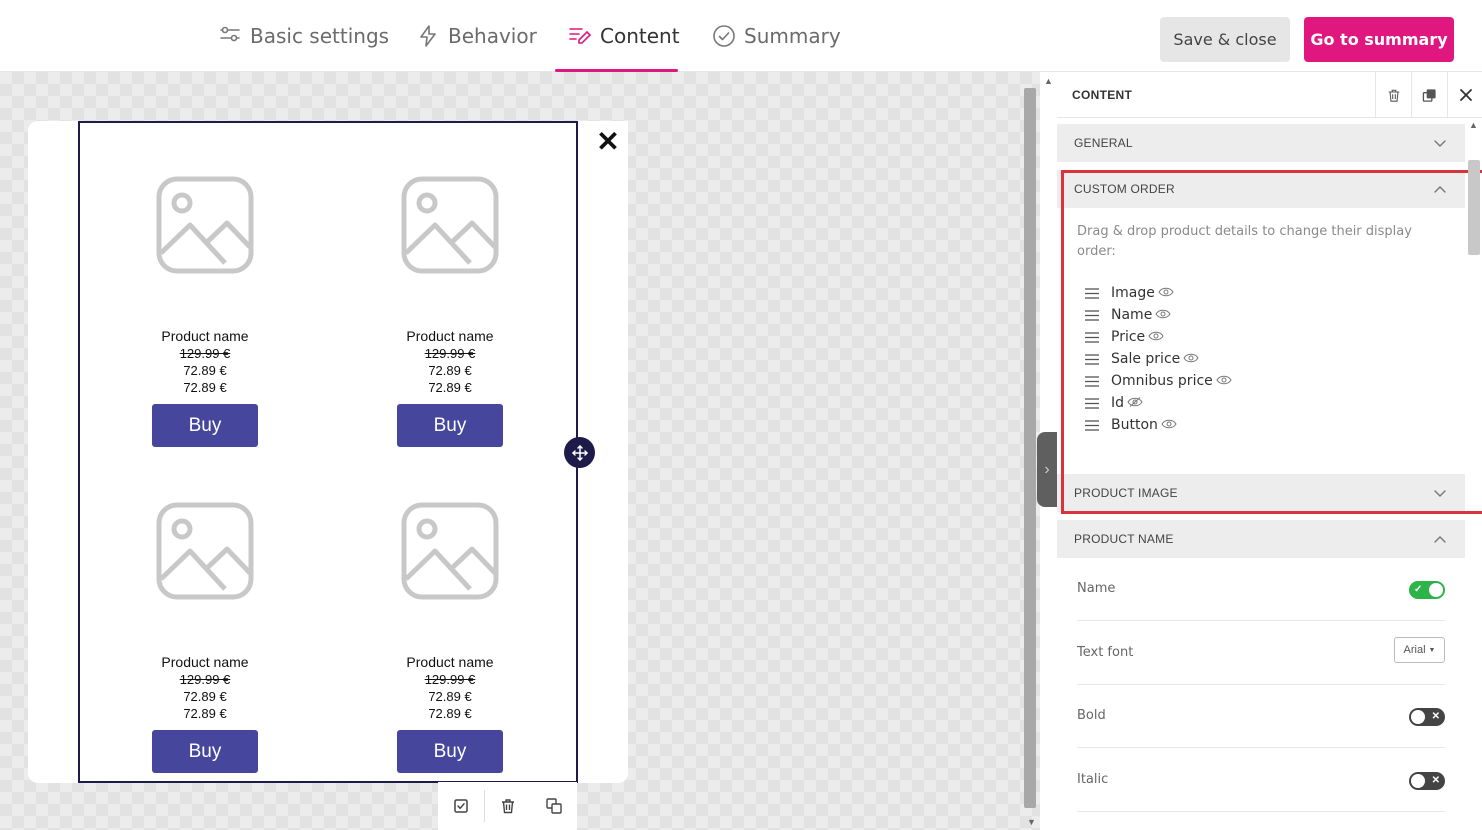  Describe the element at coordinates (1379, 39) in the screenshot. I see `go-to-summary-button: Go to summary` at that location.